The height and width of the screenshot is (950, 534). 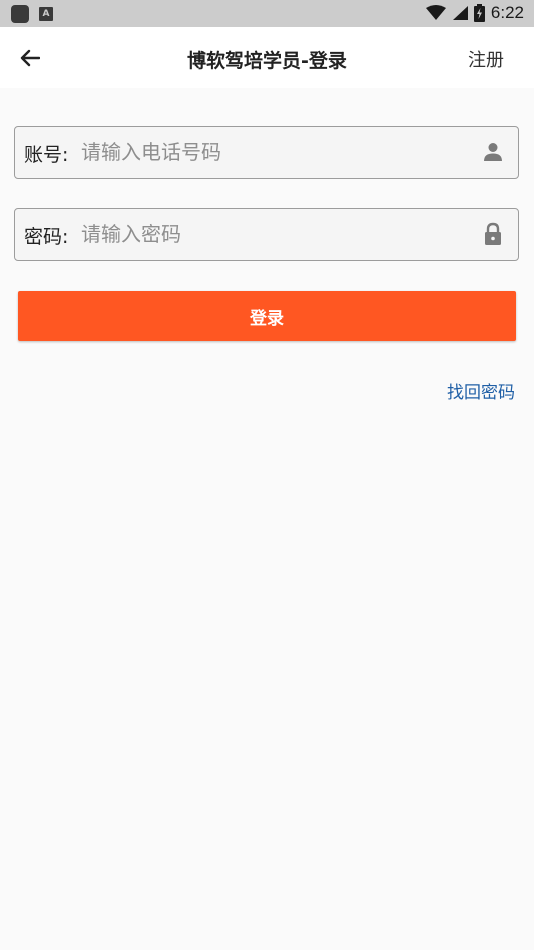 I want to click on account-input, so click(x=271, y=152).